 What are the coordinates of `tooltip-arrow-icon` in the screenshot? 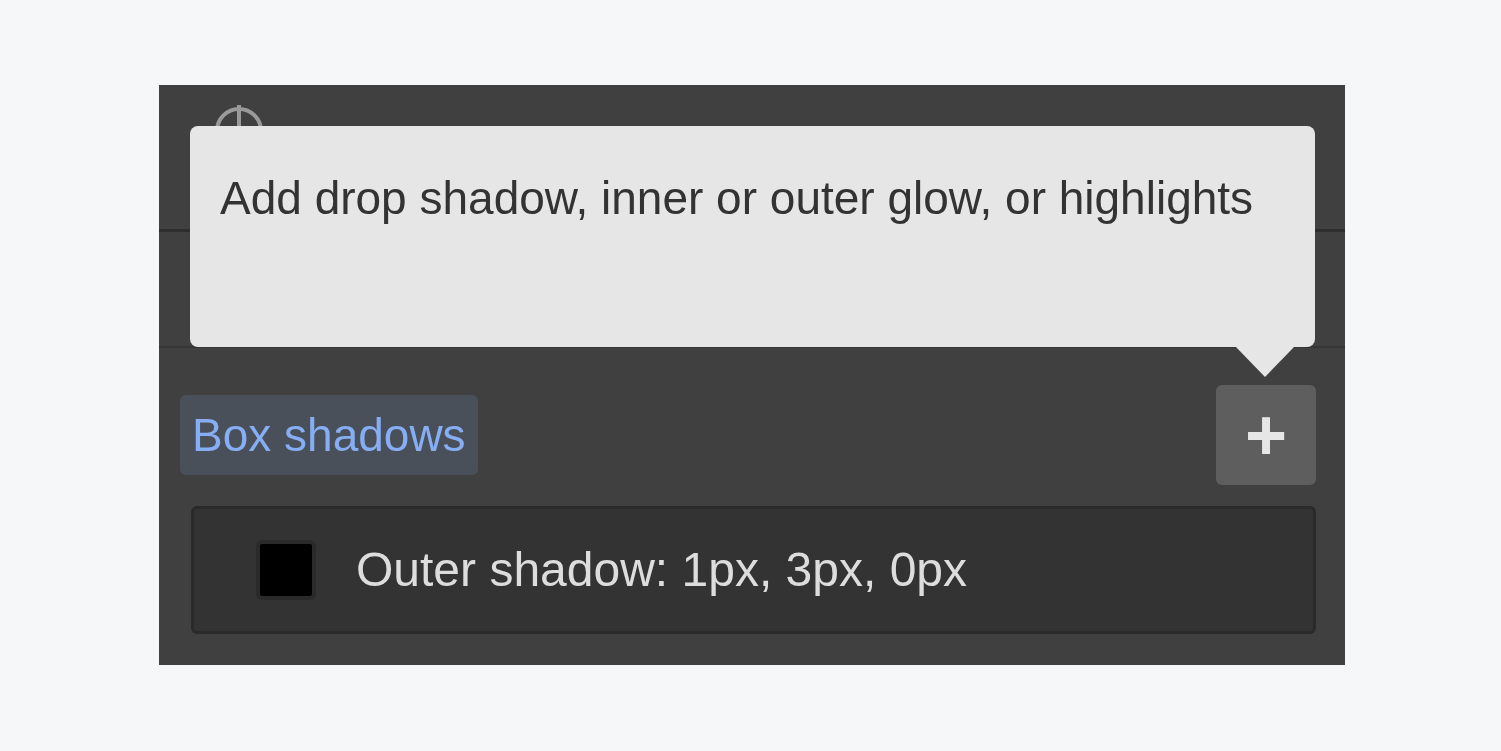 It's located at (1265, 362).